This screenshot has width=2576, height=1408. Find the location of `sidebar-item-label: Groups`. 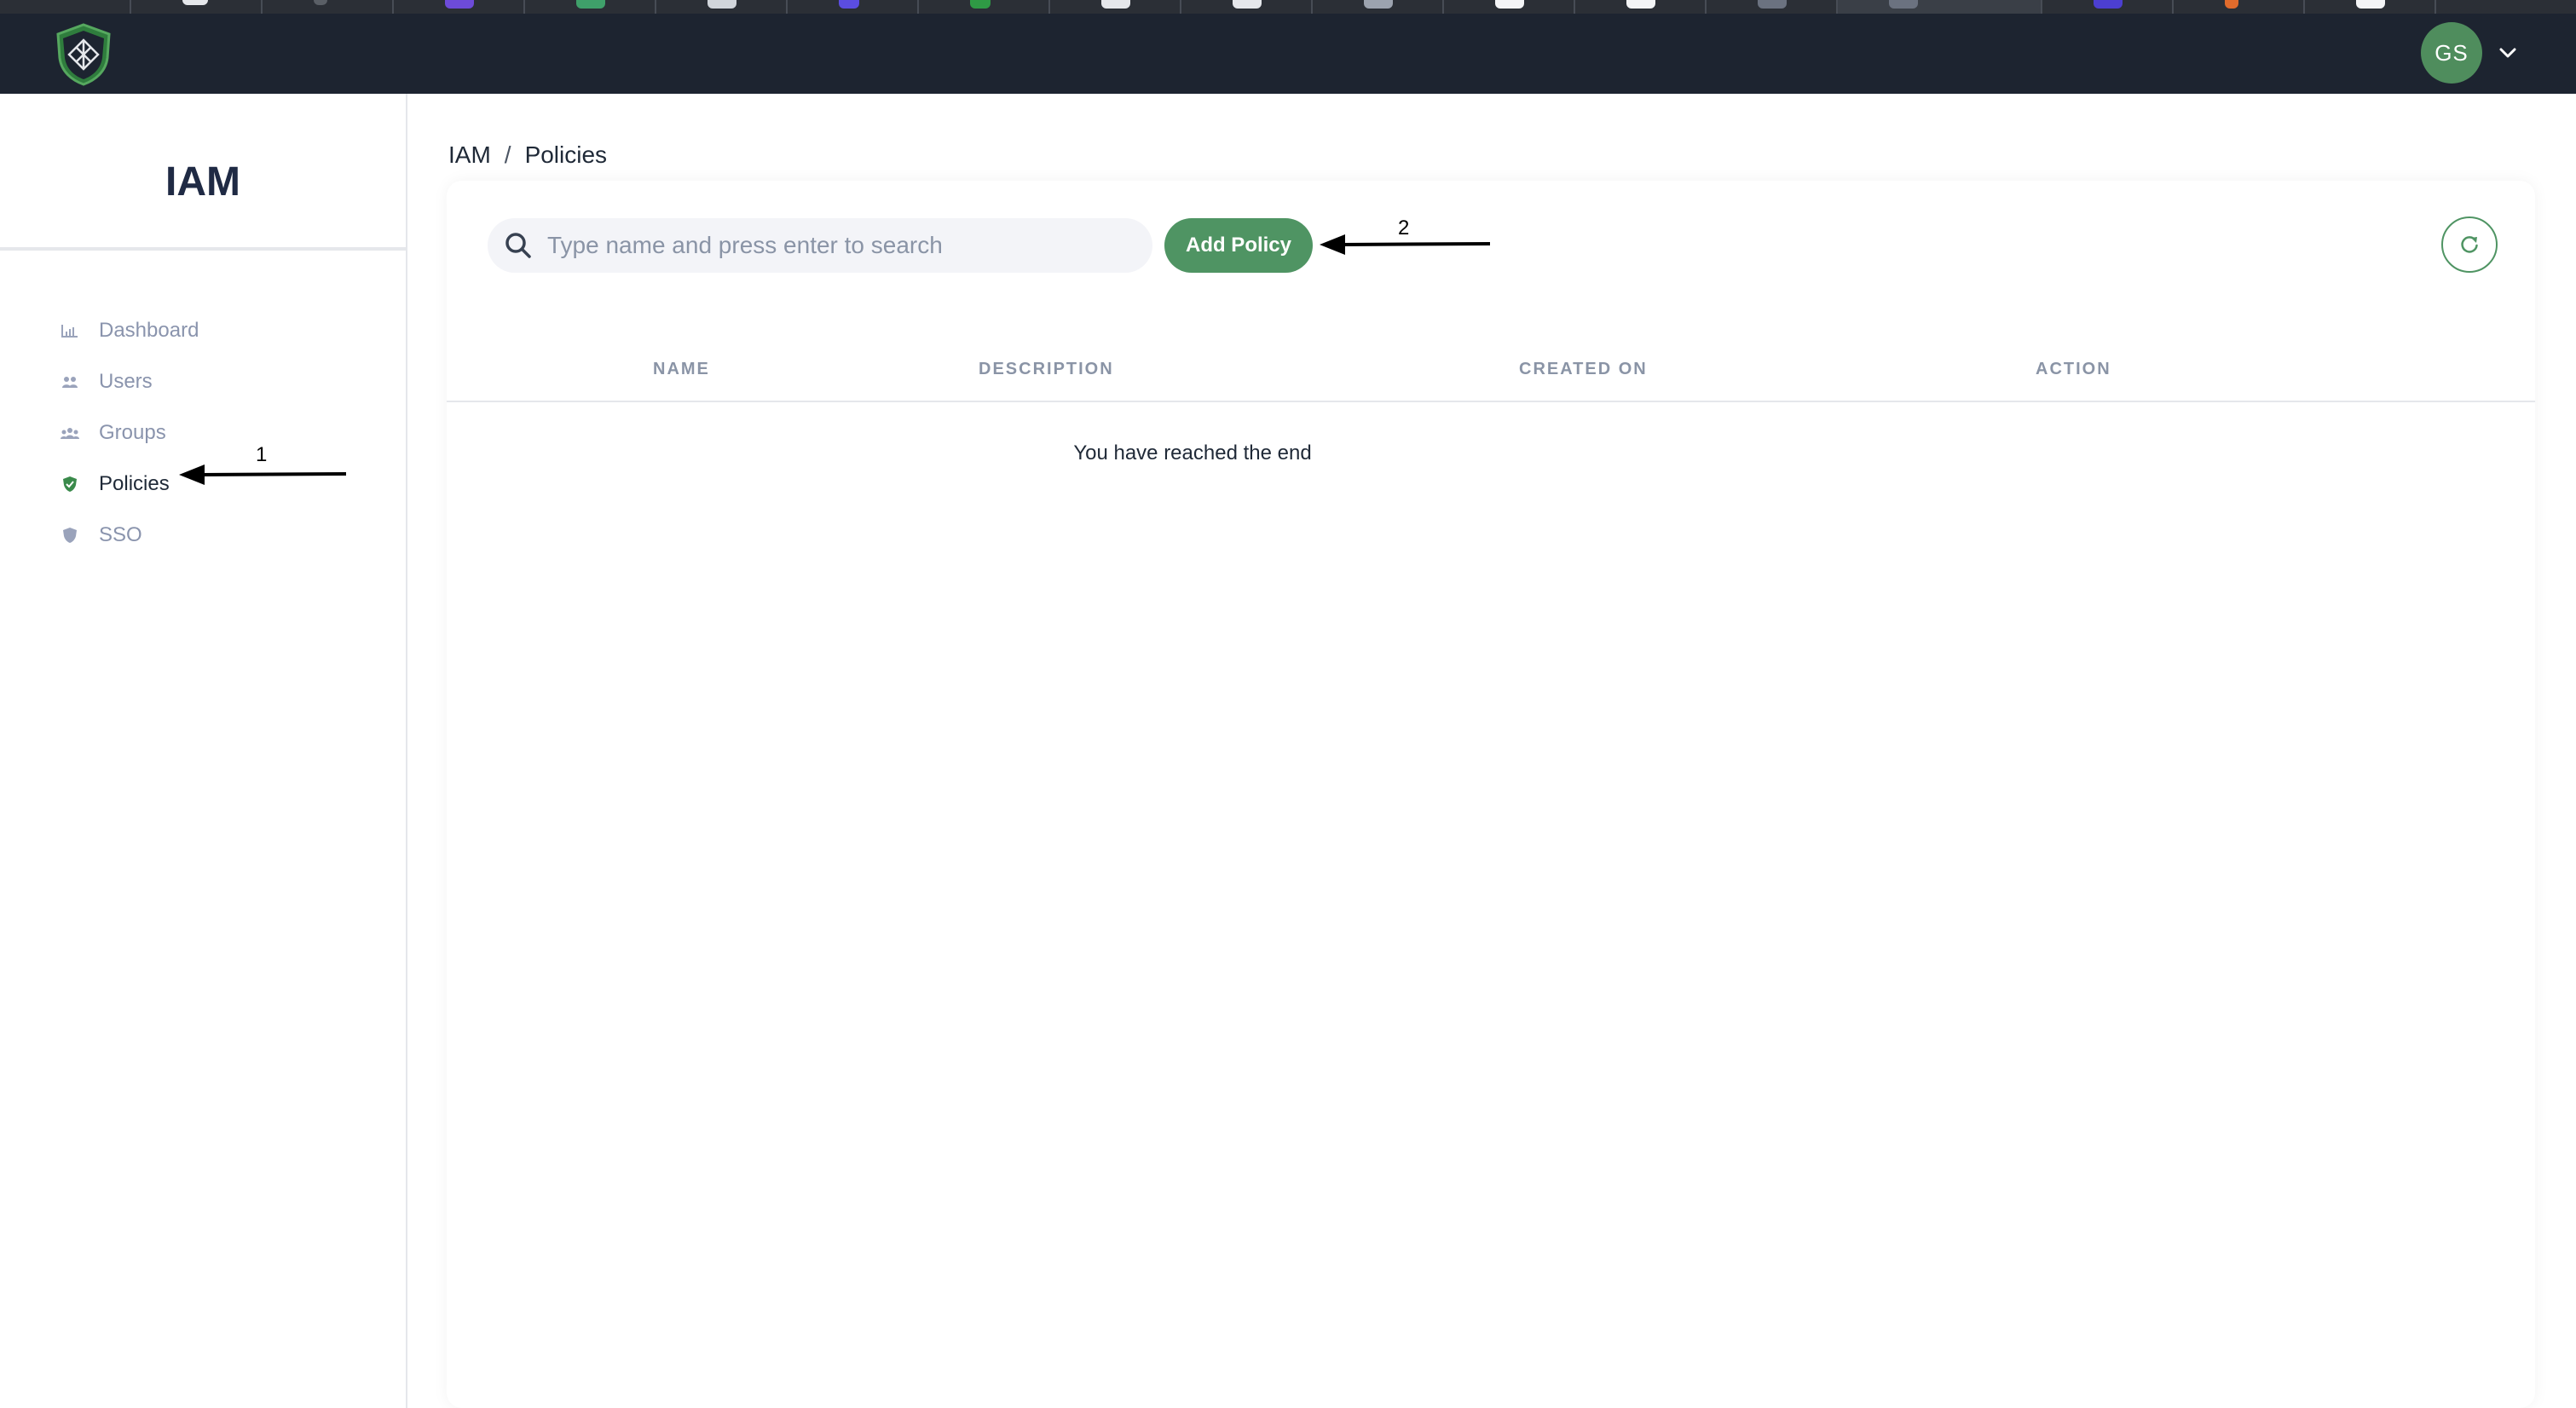

sidebar-item-label: Groups is located at coordinates (132, 433).